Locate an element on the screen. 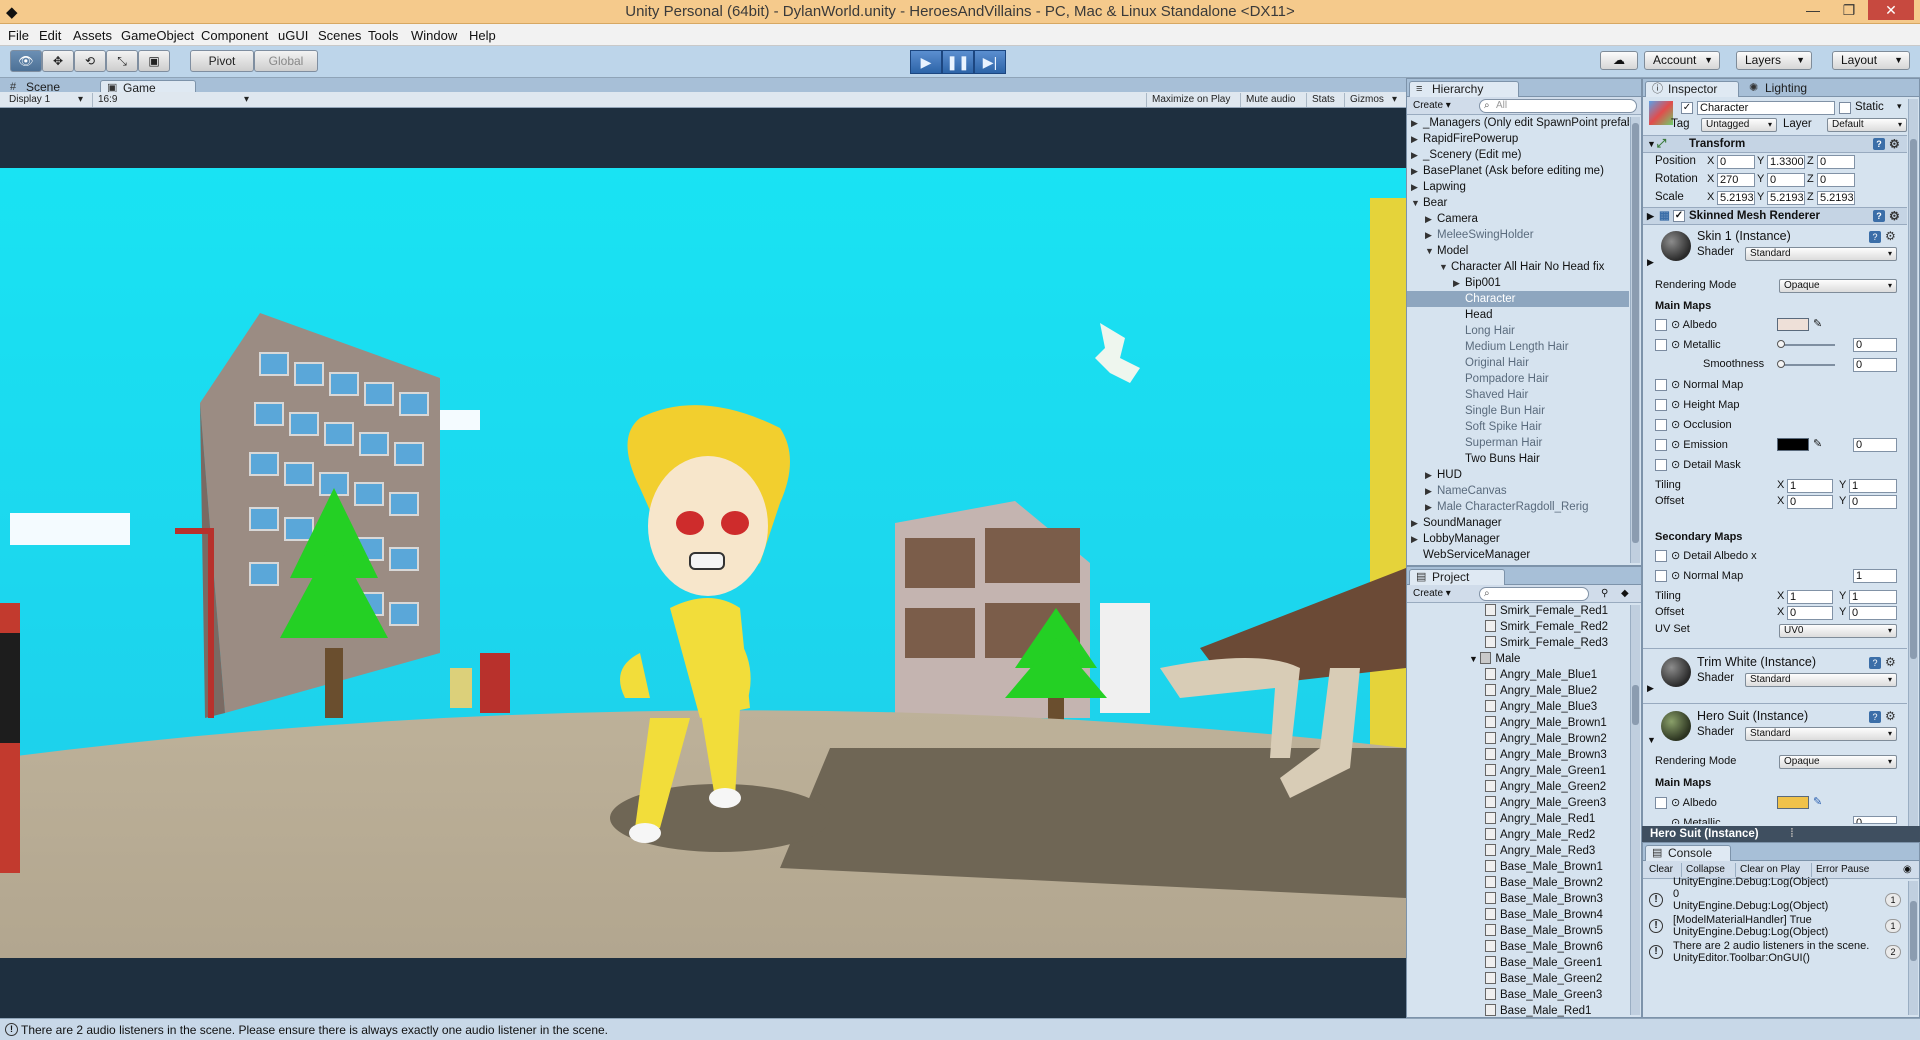  menu-assets: Assets is located at coordinates (92, 35).